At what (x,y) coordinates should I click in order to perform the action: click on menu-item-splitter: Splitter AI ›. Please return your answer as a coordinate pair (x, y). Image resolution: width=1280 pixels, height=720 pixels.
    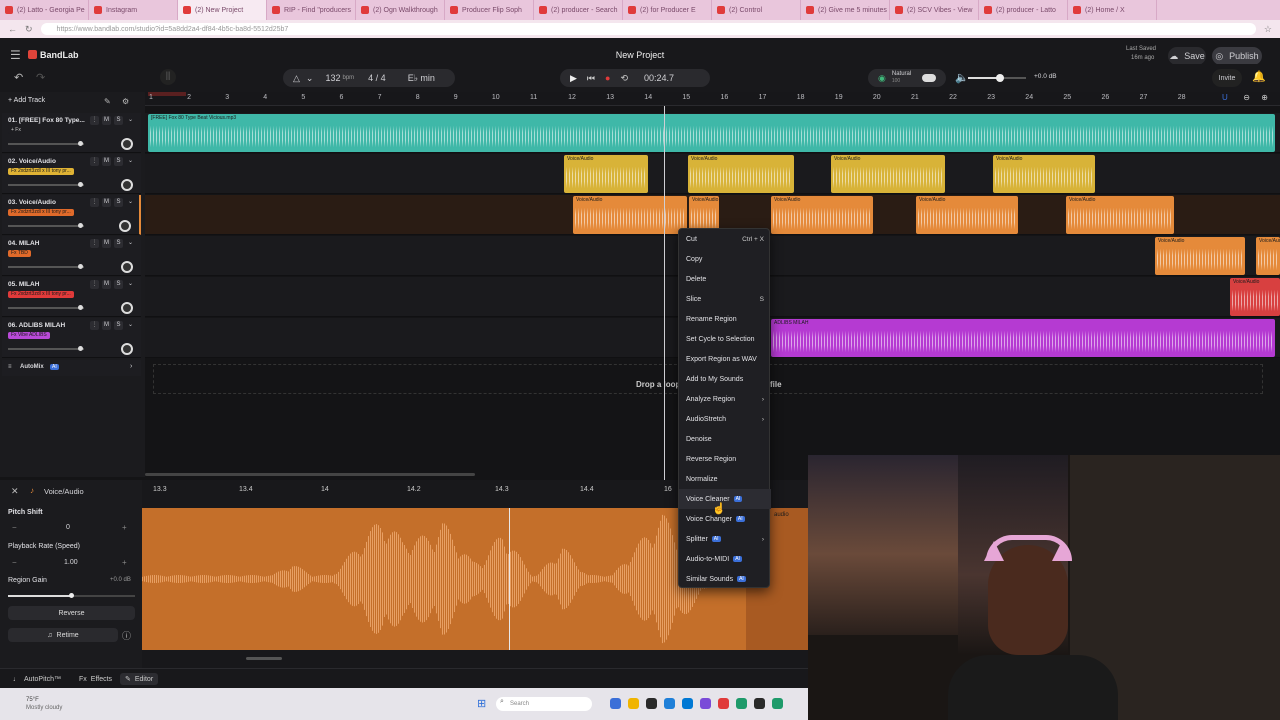
    Looking at the image, I should click on (725, 539).